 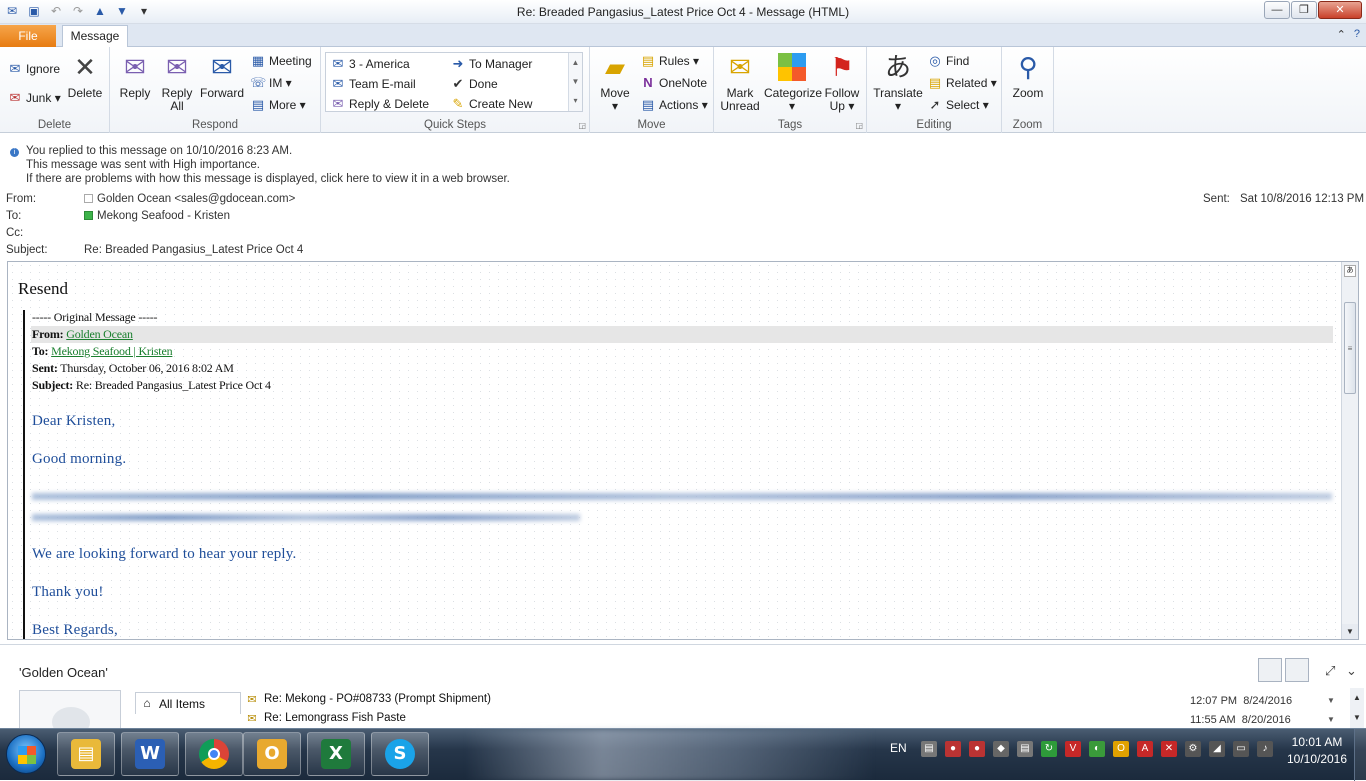 What do you see at coordinates (1317, 751) in the screenshot?
I see `clock: 10:01 AM 10/10/2016` at bounding box center [1317, 751].